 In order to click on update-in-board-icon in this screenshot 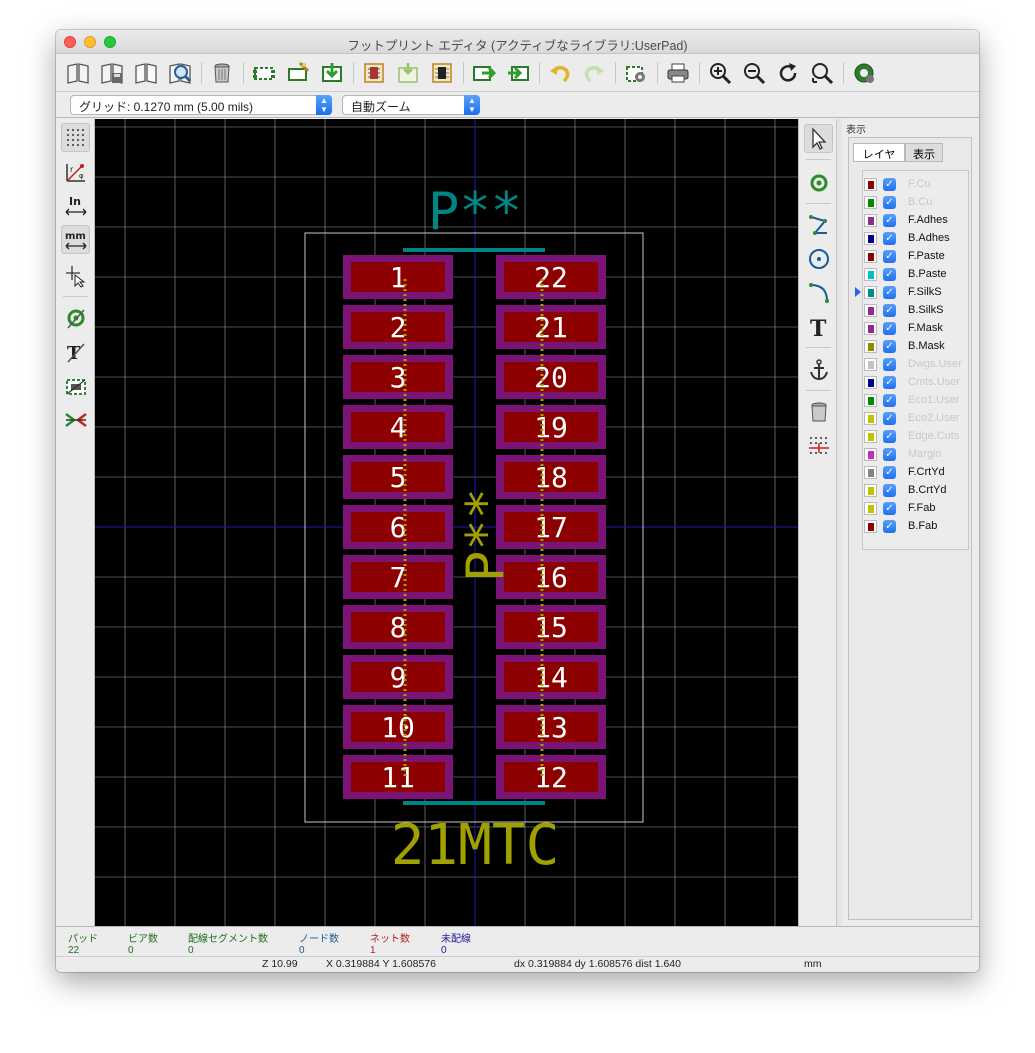, I will do `click(442, 73)`.